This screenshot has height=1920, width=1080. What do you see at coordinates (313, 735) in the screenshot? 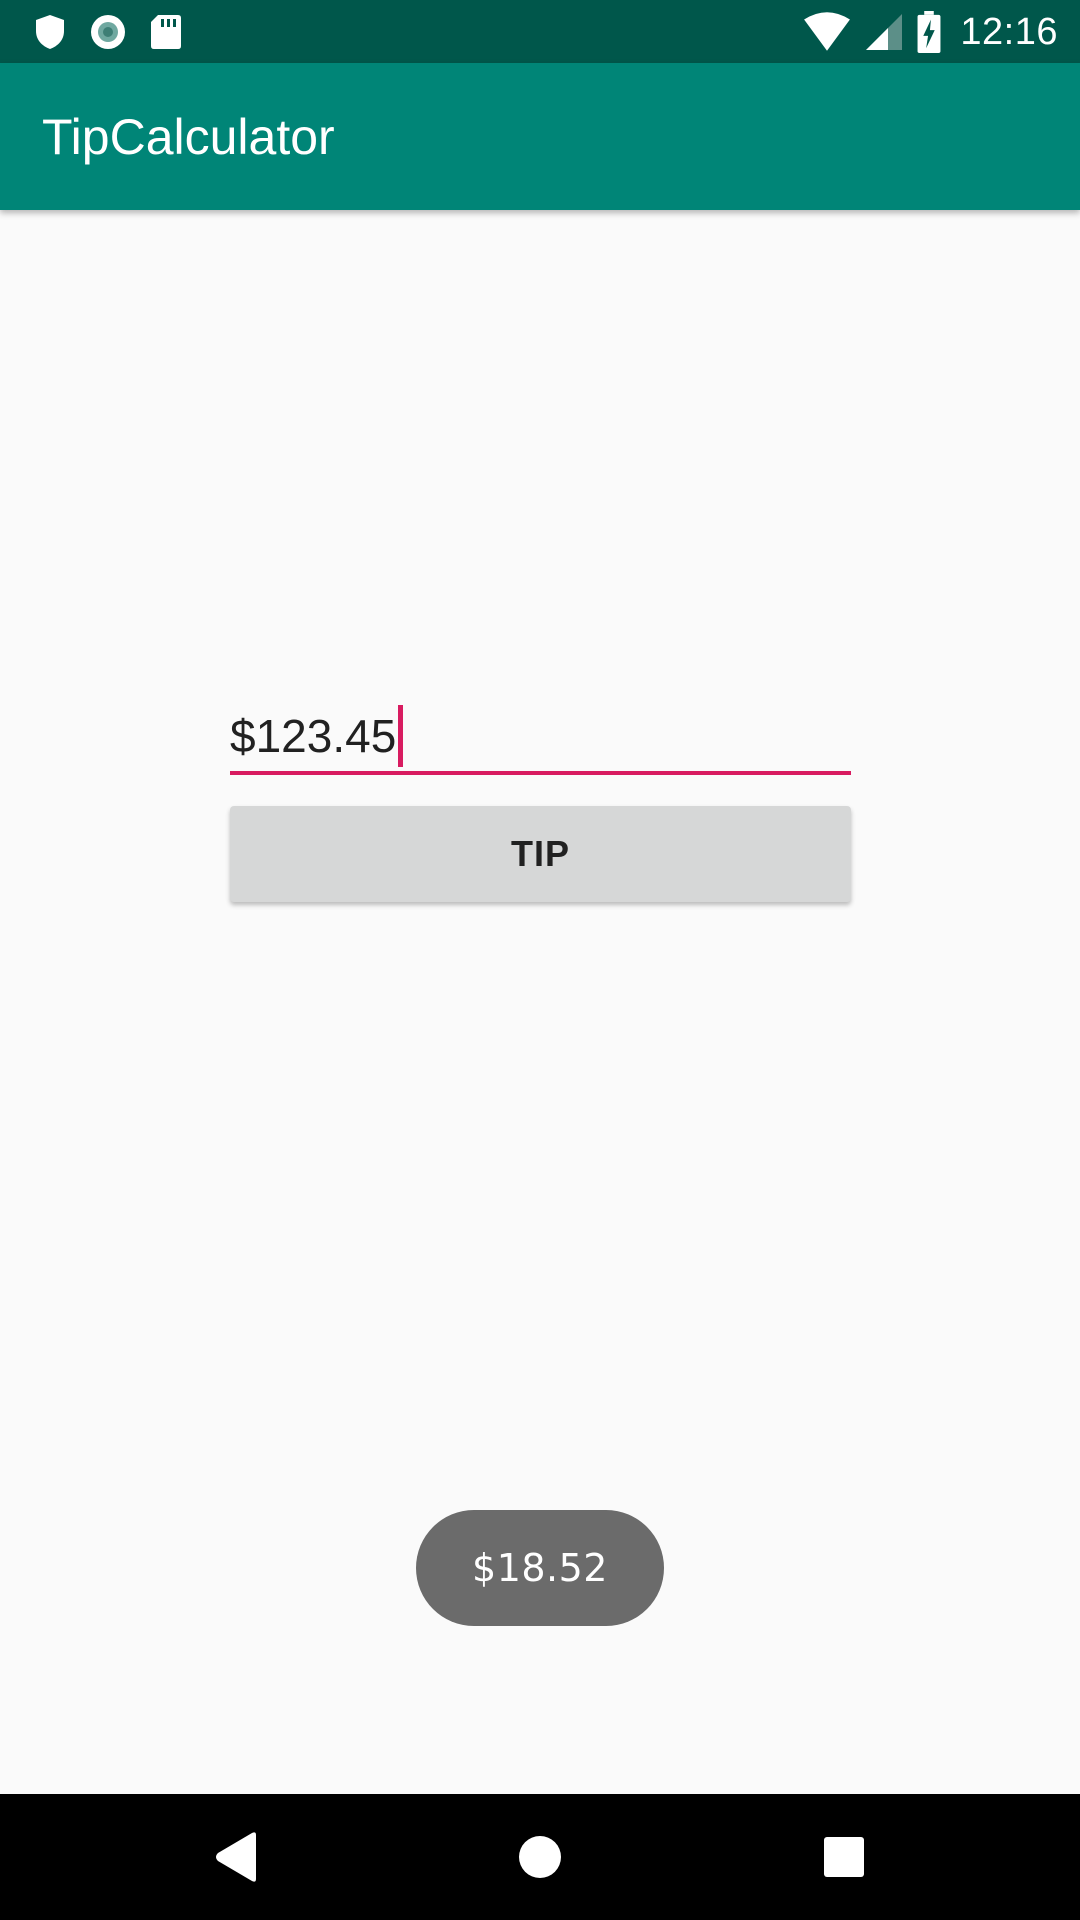
I see `amount-input-value: $123.45` at bounding box center [313, 735].